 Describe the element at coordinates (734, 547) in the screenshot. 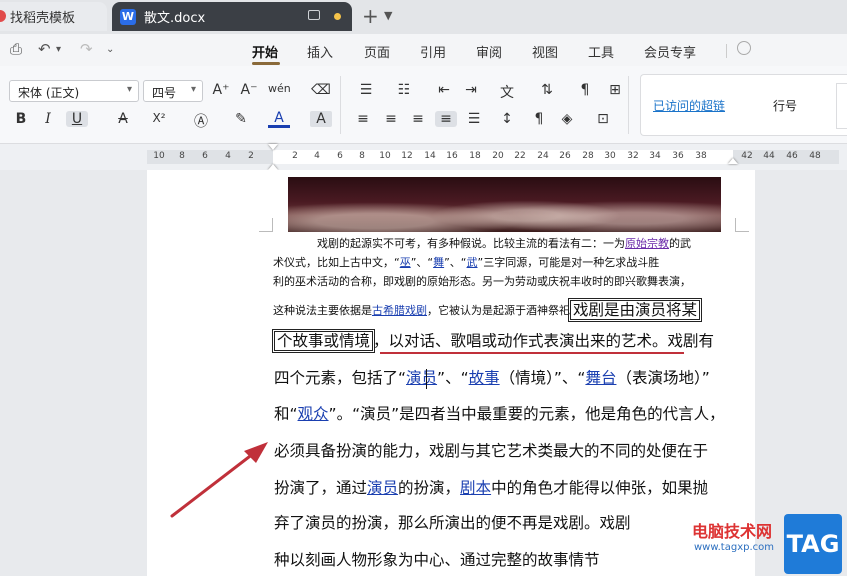

I see `watermark-url: www.tagxp.com` at that location.